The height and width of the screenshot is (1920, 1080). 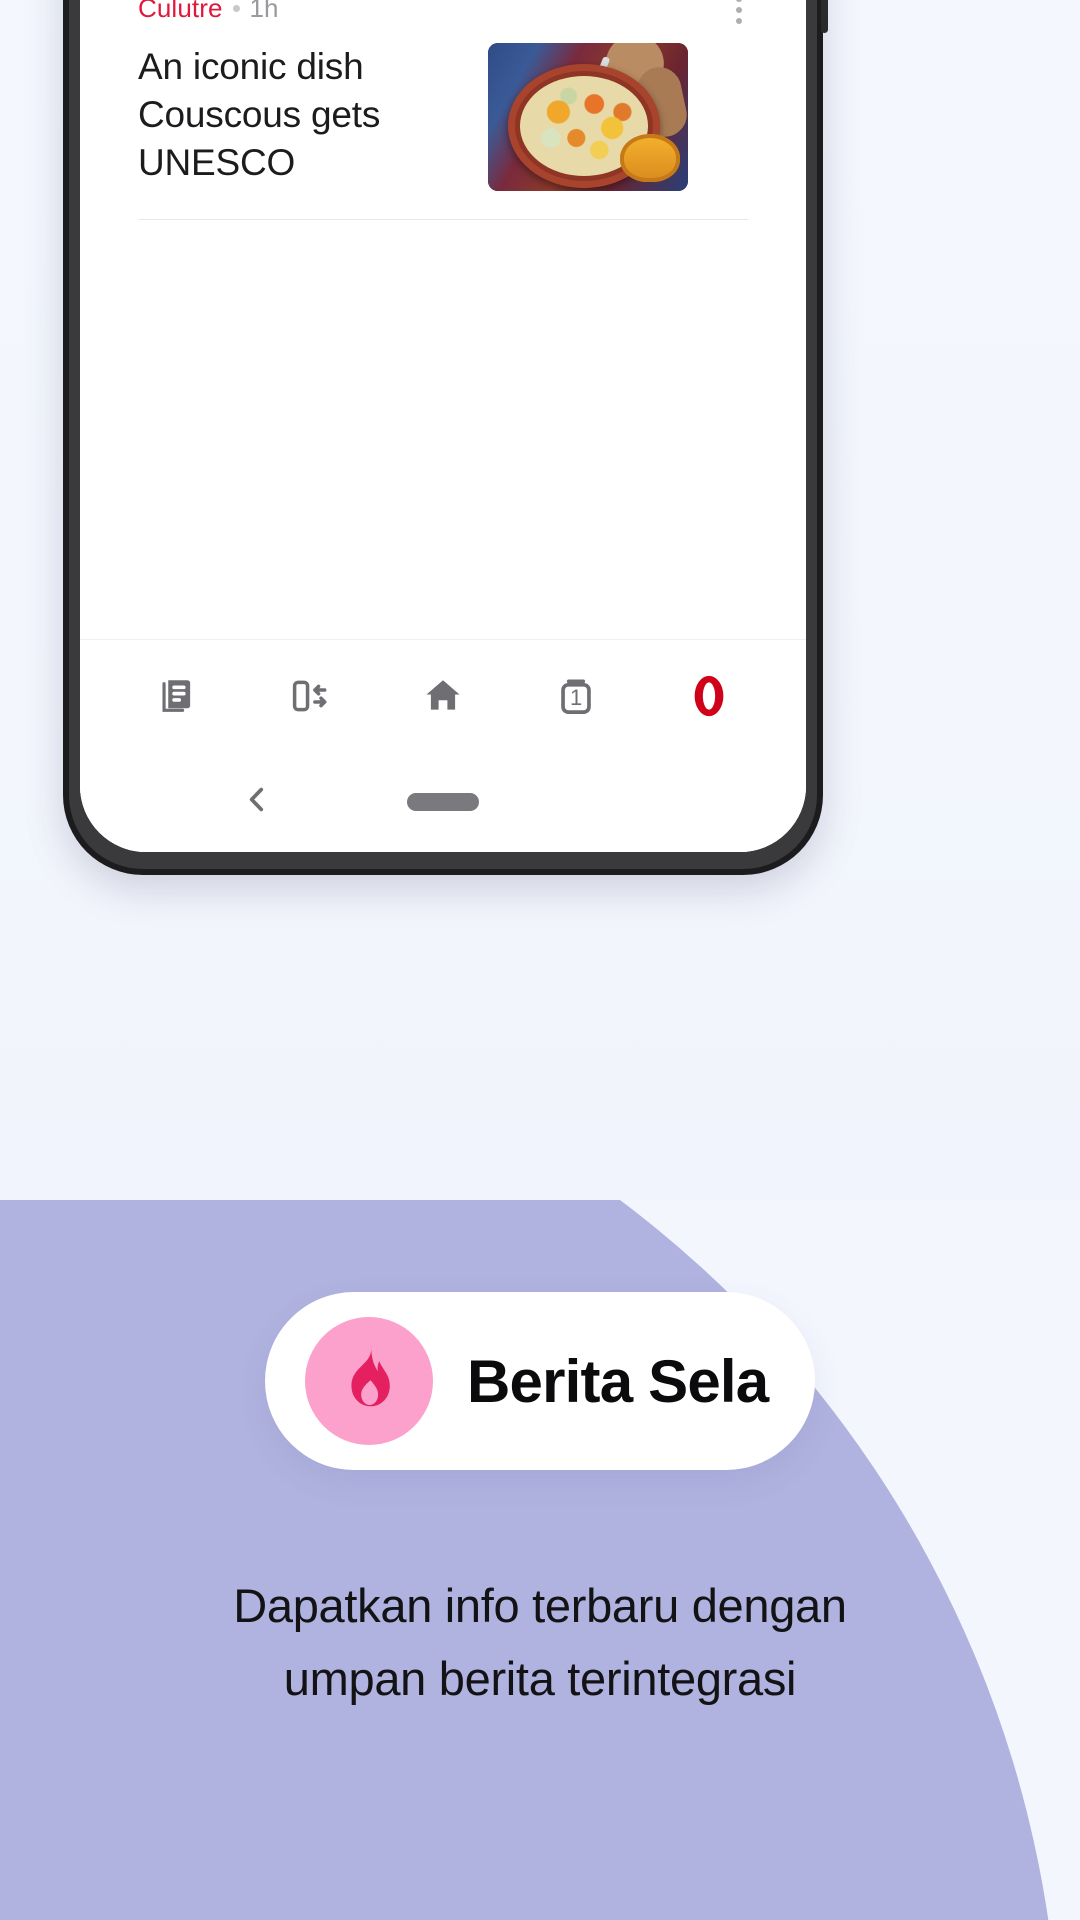 I want to click on tab-stack-icon, so click(x=576, y=696).